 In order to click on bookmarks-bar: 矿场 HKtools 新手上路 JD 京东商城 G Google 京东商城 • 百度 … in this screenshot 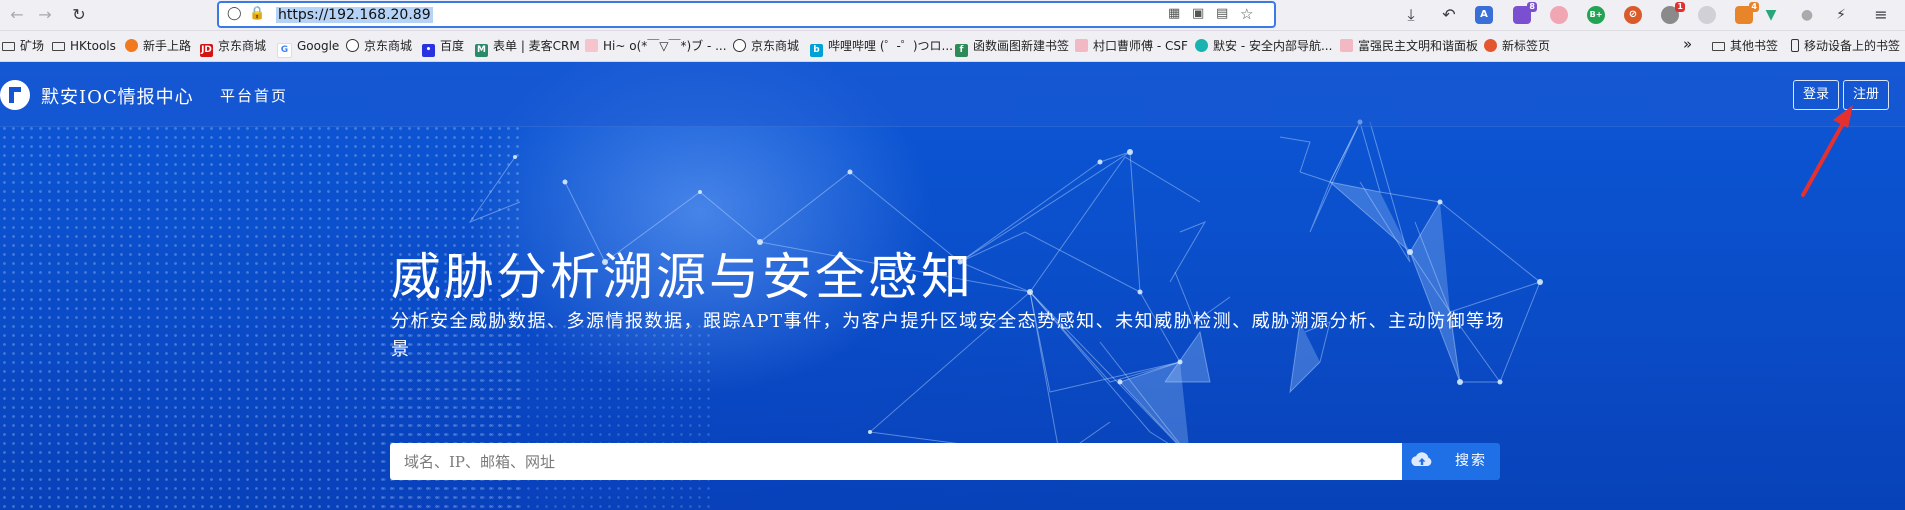, I will do `click(952, 46)`.